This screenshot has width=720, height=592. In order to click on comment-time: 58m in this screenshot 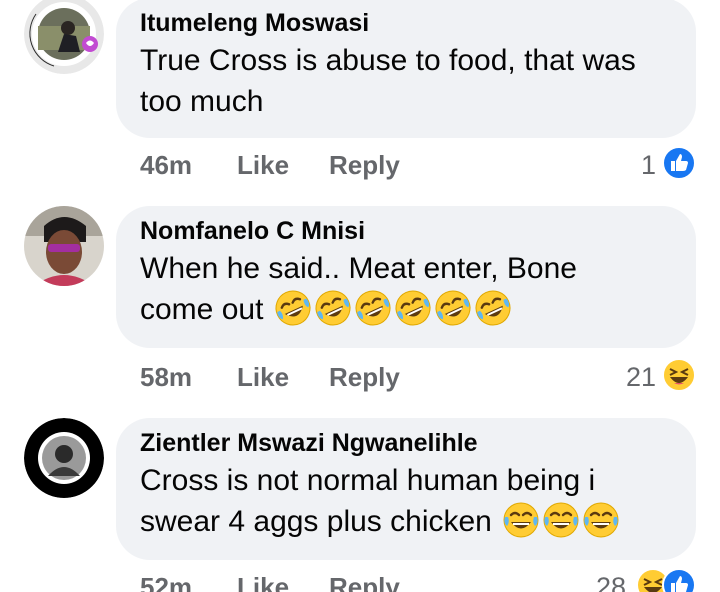, I will do `click(166, 377)`.